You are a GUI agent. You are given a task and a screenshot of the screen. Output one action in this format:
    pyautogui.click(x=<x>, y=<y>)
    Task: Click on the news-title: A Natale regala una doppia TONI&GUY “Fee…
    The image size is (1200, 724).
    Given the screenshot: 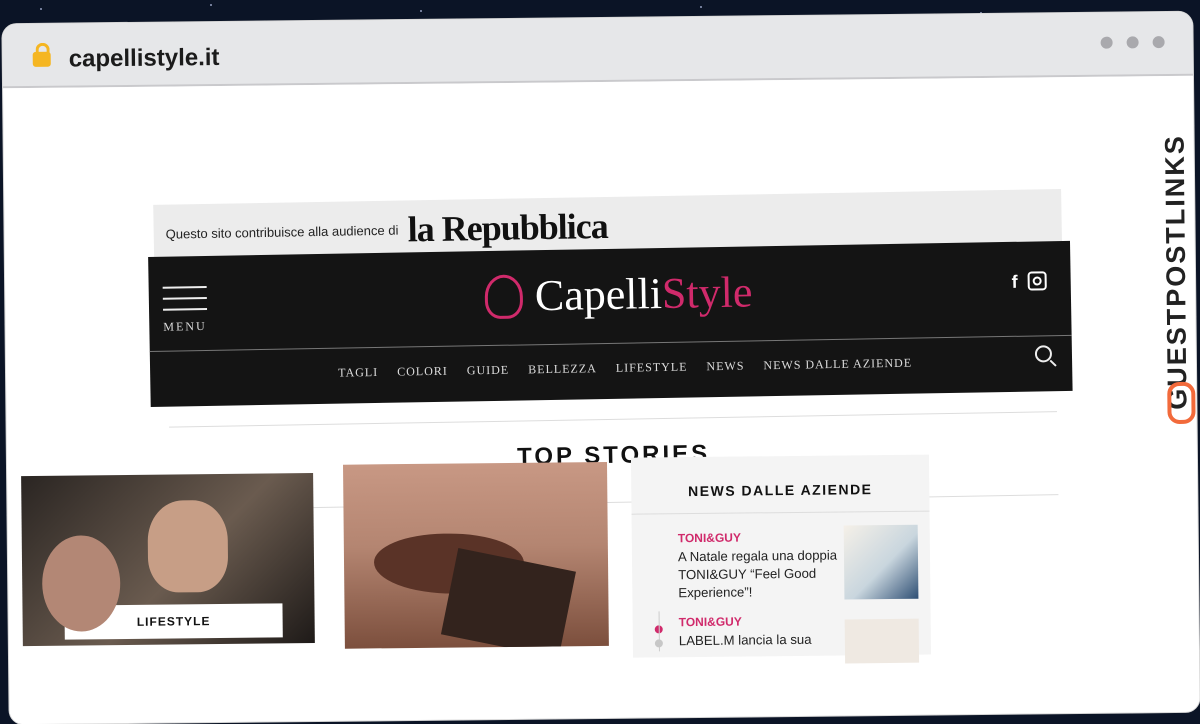 What is the action you would take?
    pyautogui.click(x=766, y=573)
    